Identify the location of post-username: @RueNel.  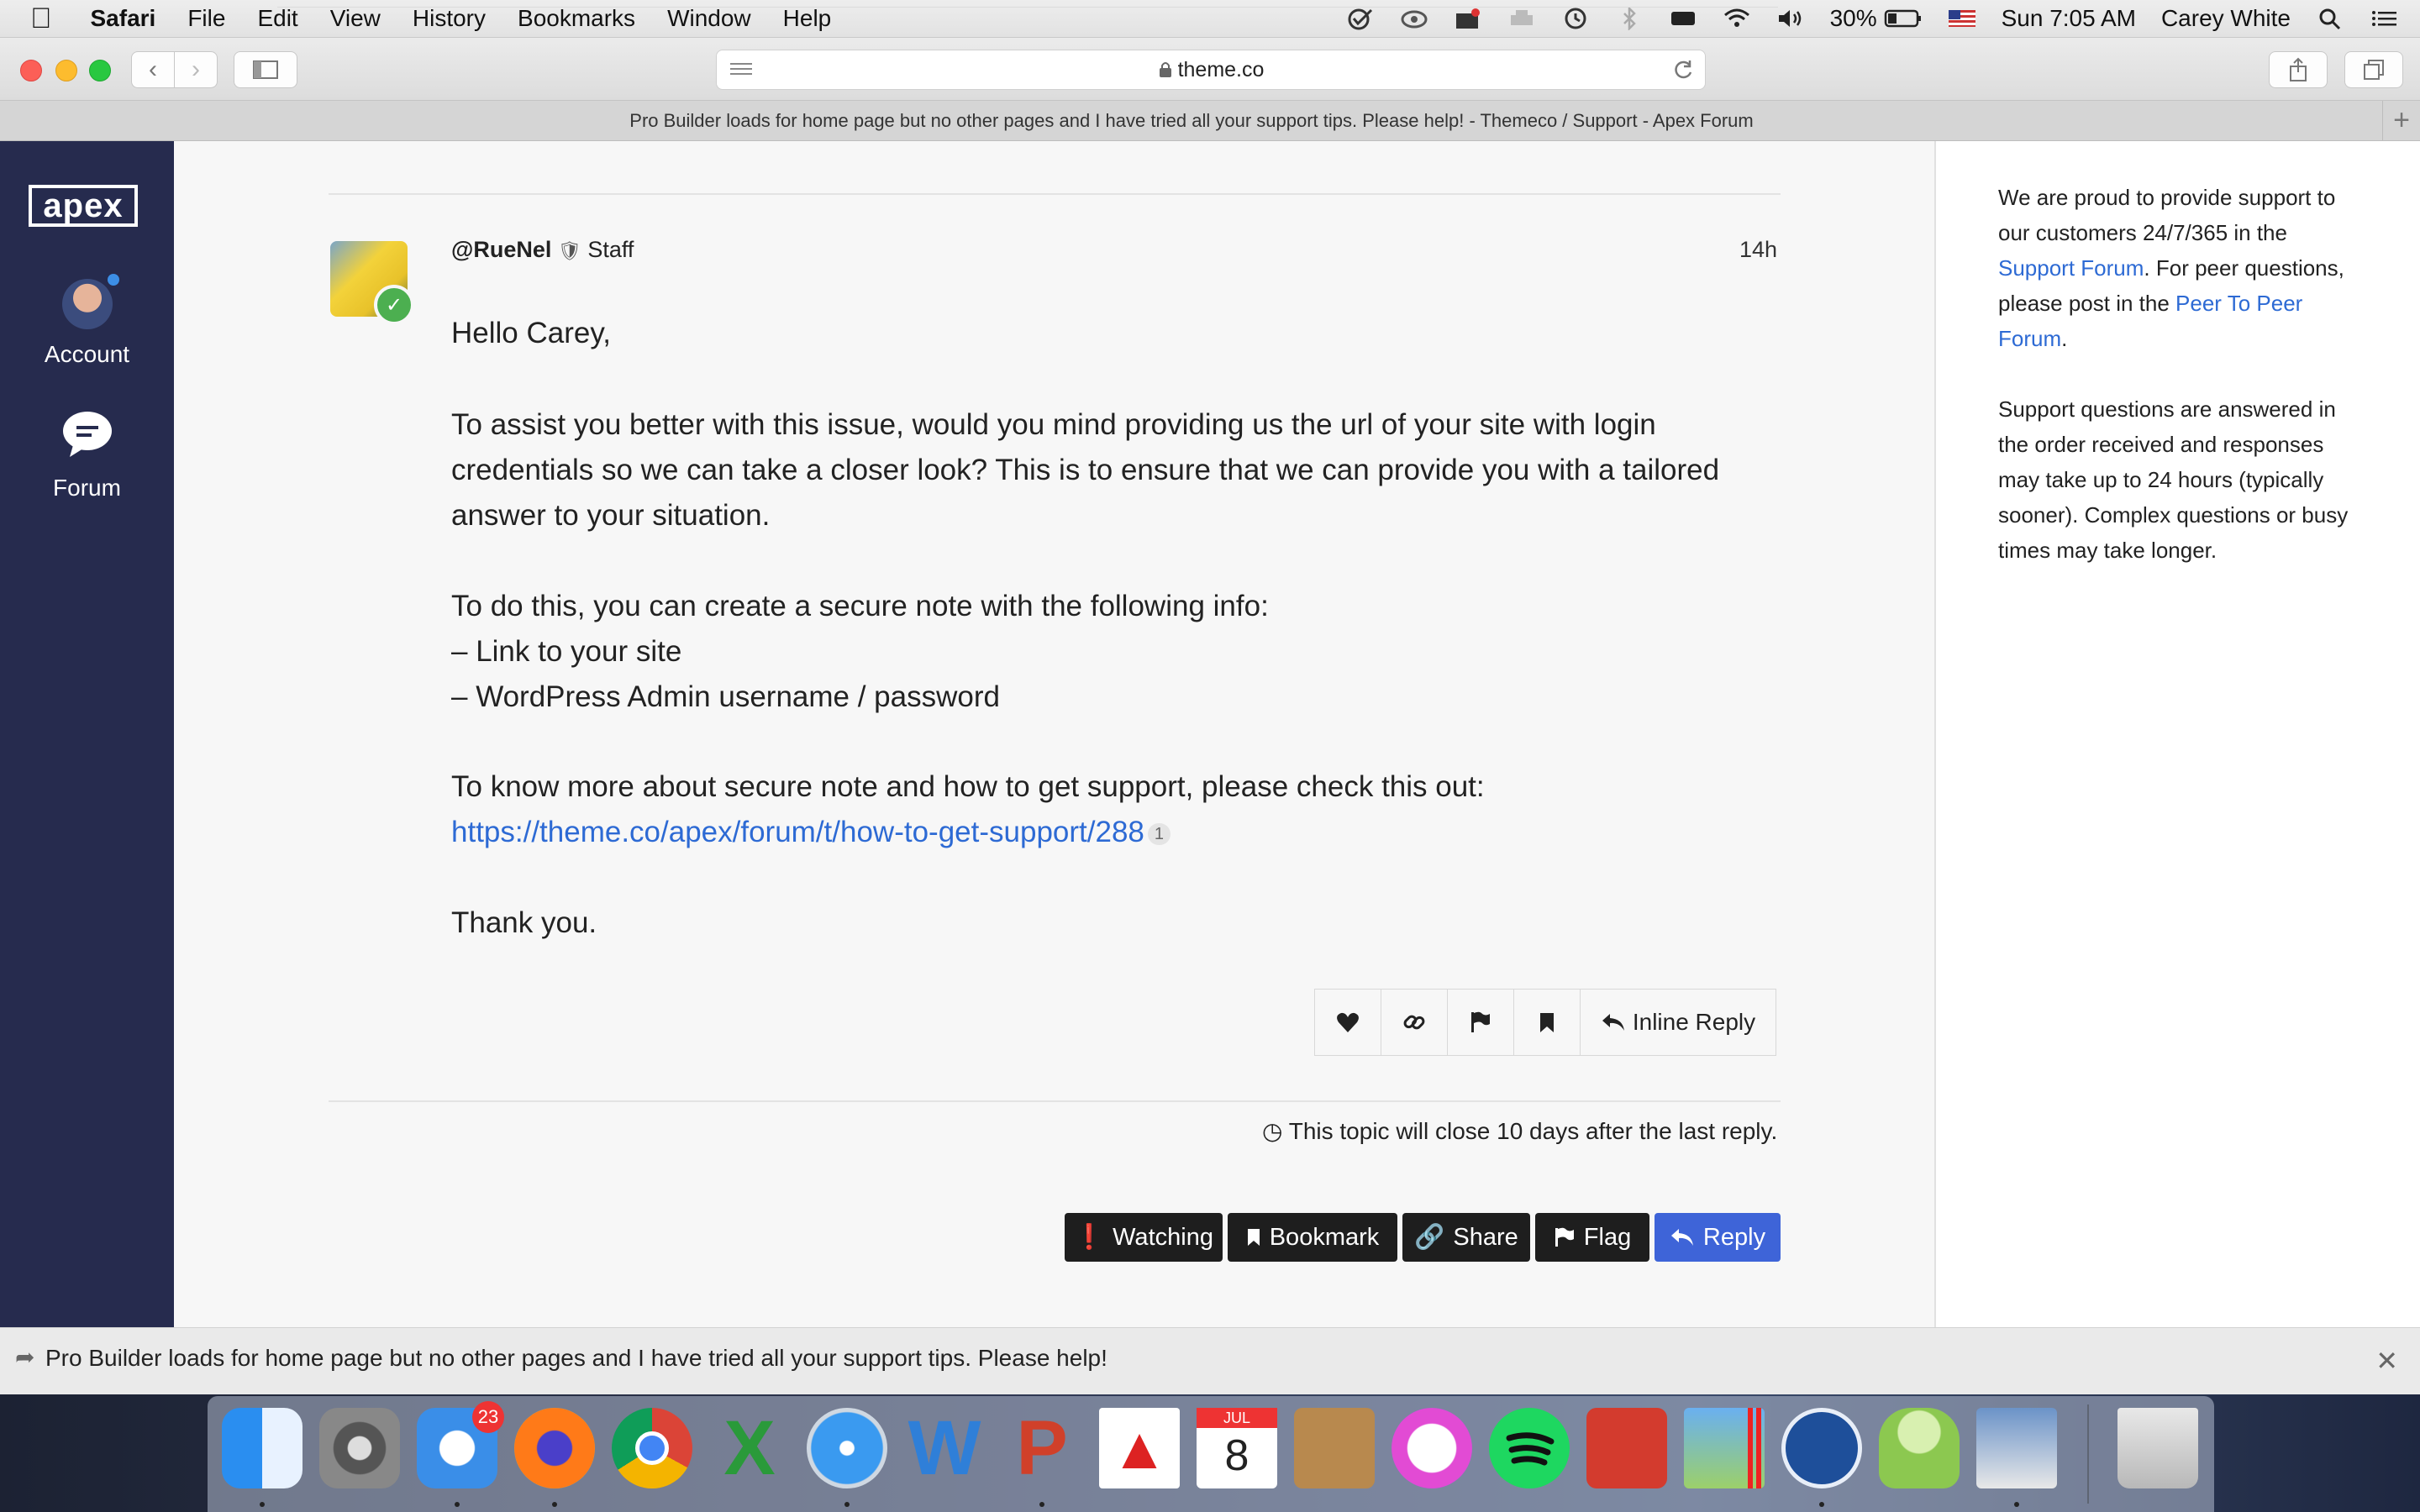
(501, 249).